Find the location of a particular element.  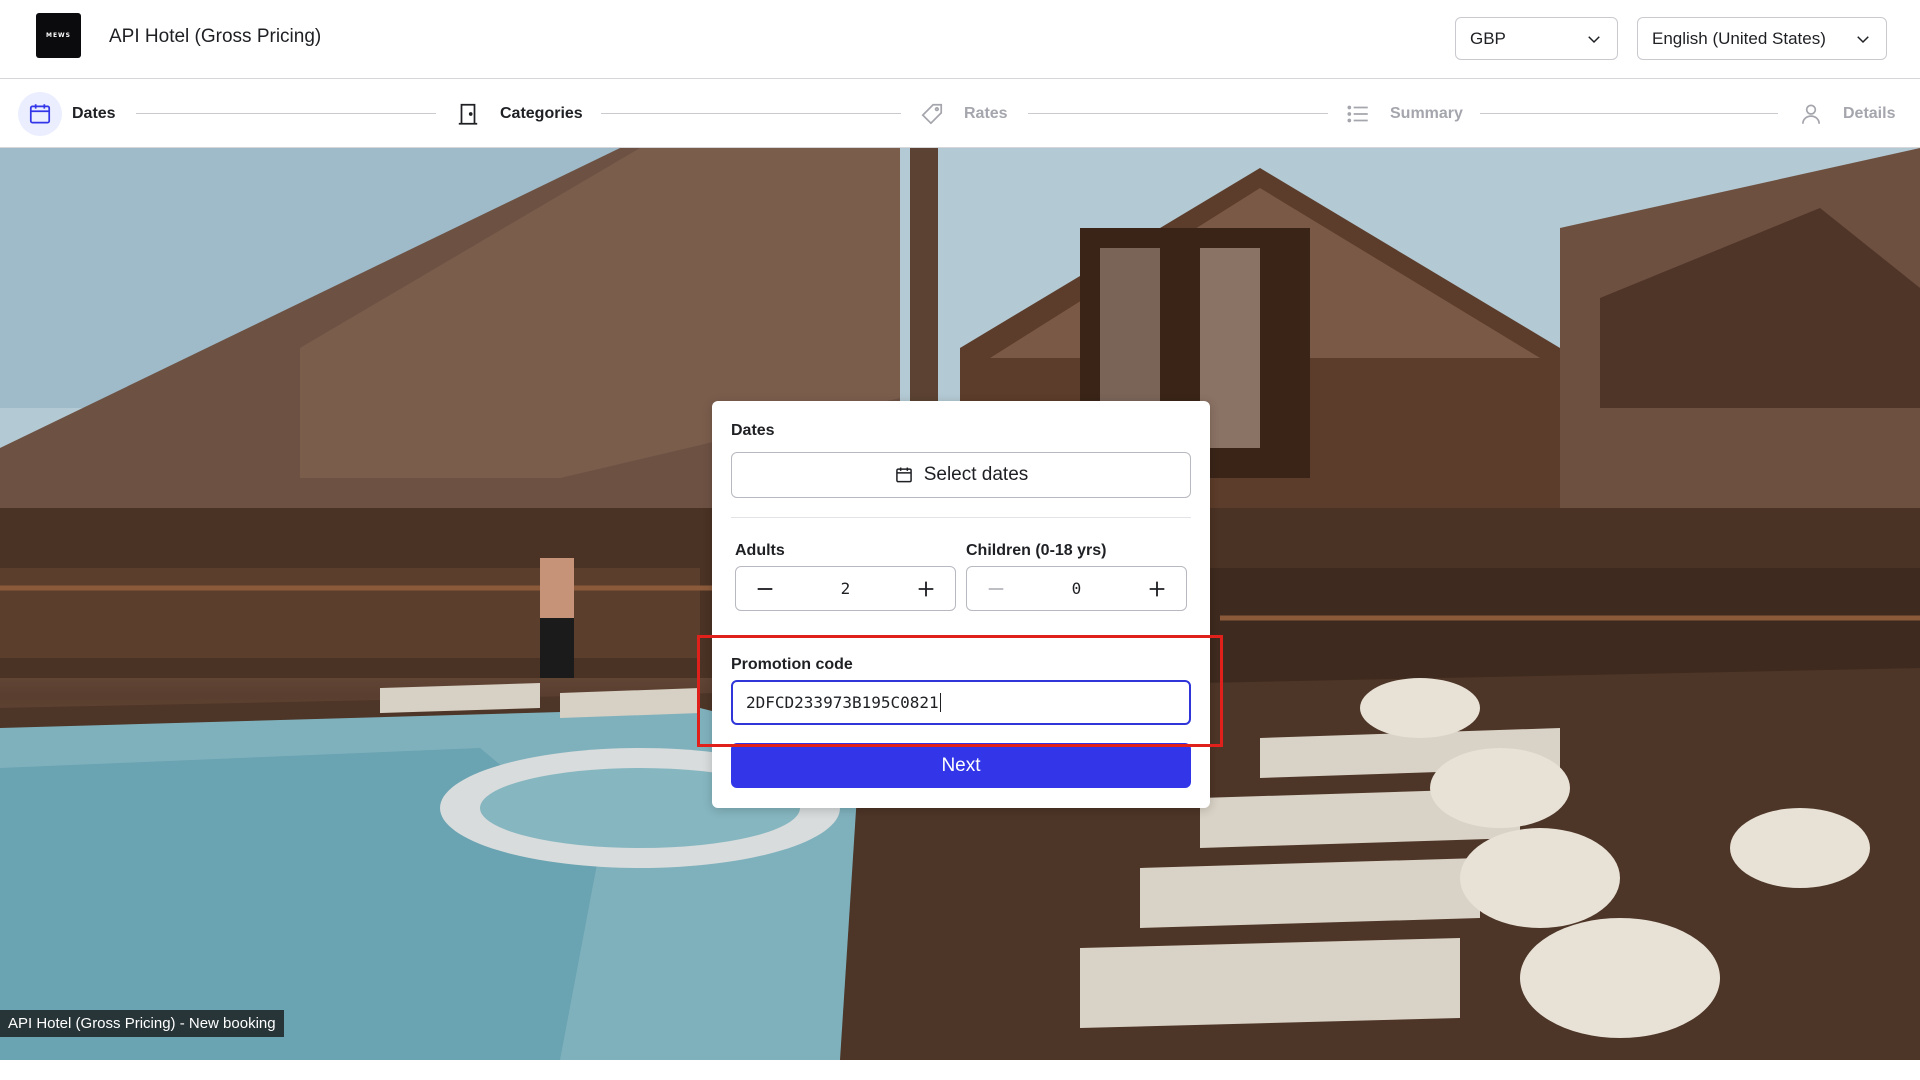

highlight-box is located at coordinates (960, 691).